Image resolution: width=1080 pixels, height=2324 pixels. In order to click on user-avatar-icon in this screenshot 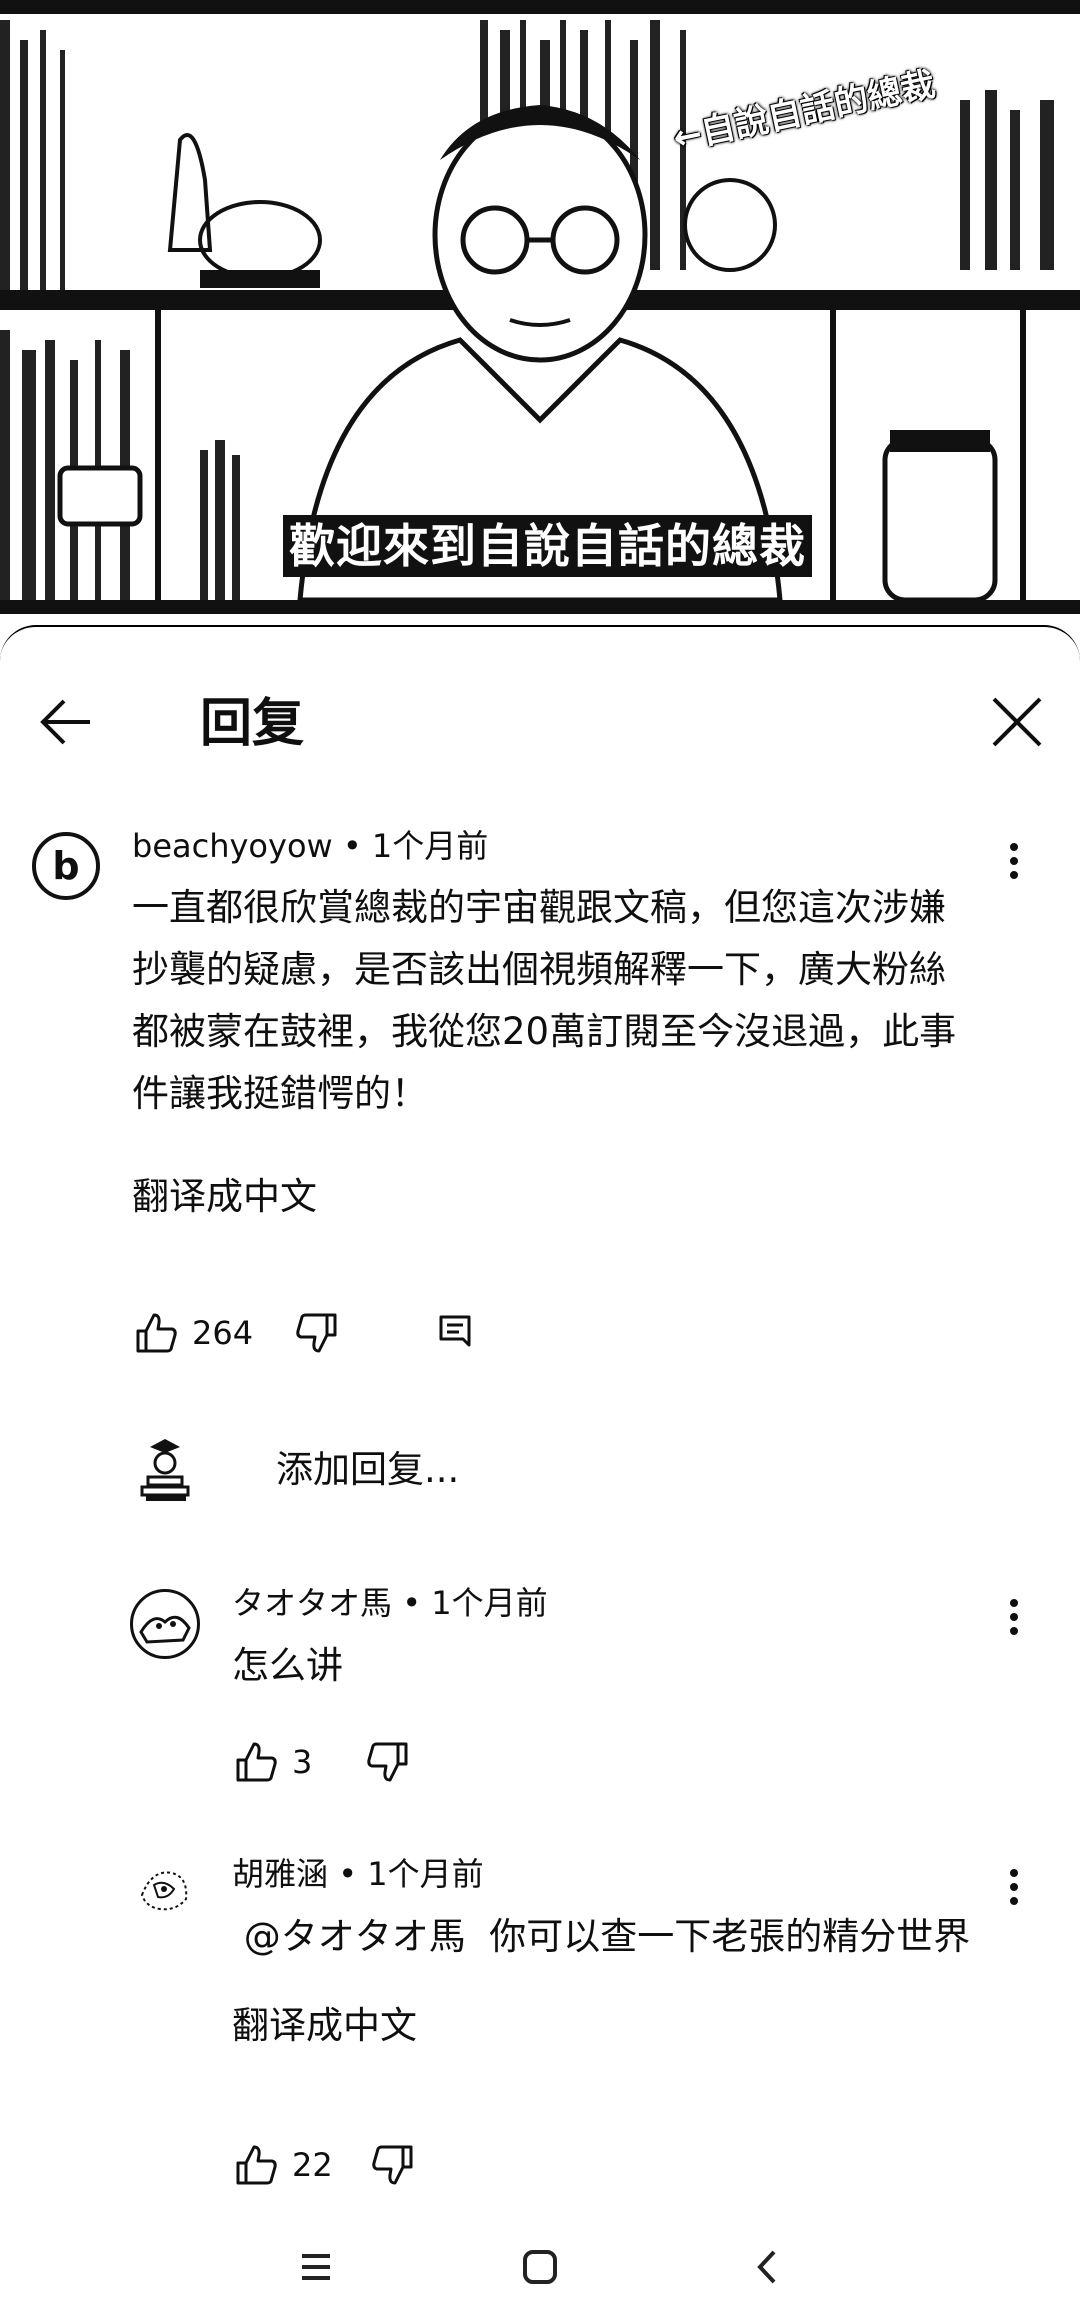, I will do `click(165, 1470)`.